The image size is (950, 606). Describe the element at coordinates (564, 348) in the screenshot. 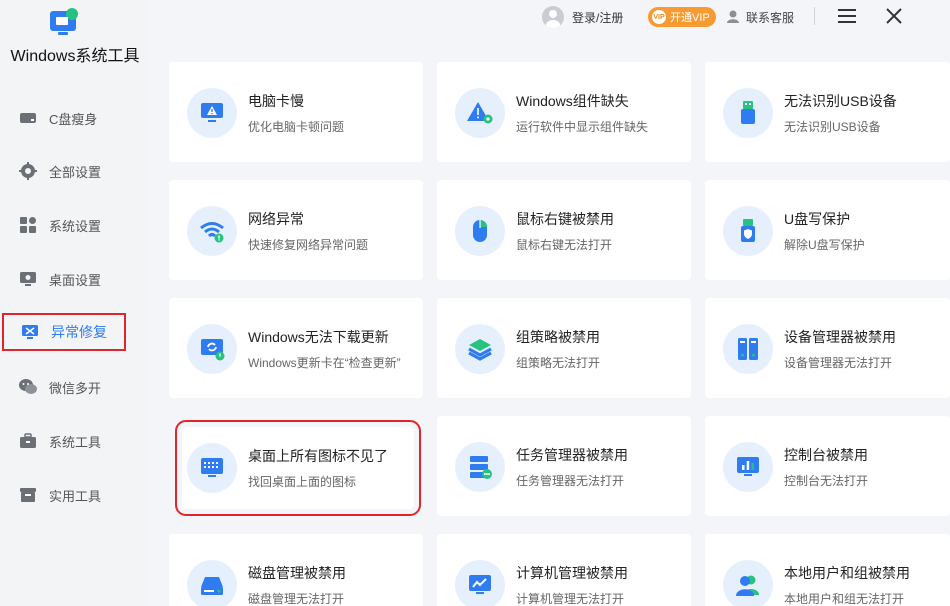

I see `card-group-policy: 组策略被禁用 组策略无法打开` at that location.